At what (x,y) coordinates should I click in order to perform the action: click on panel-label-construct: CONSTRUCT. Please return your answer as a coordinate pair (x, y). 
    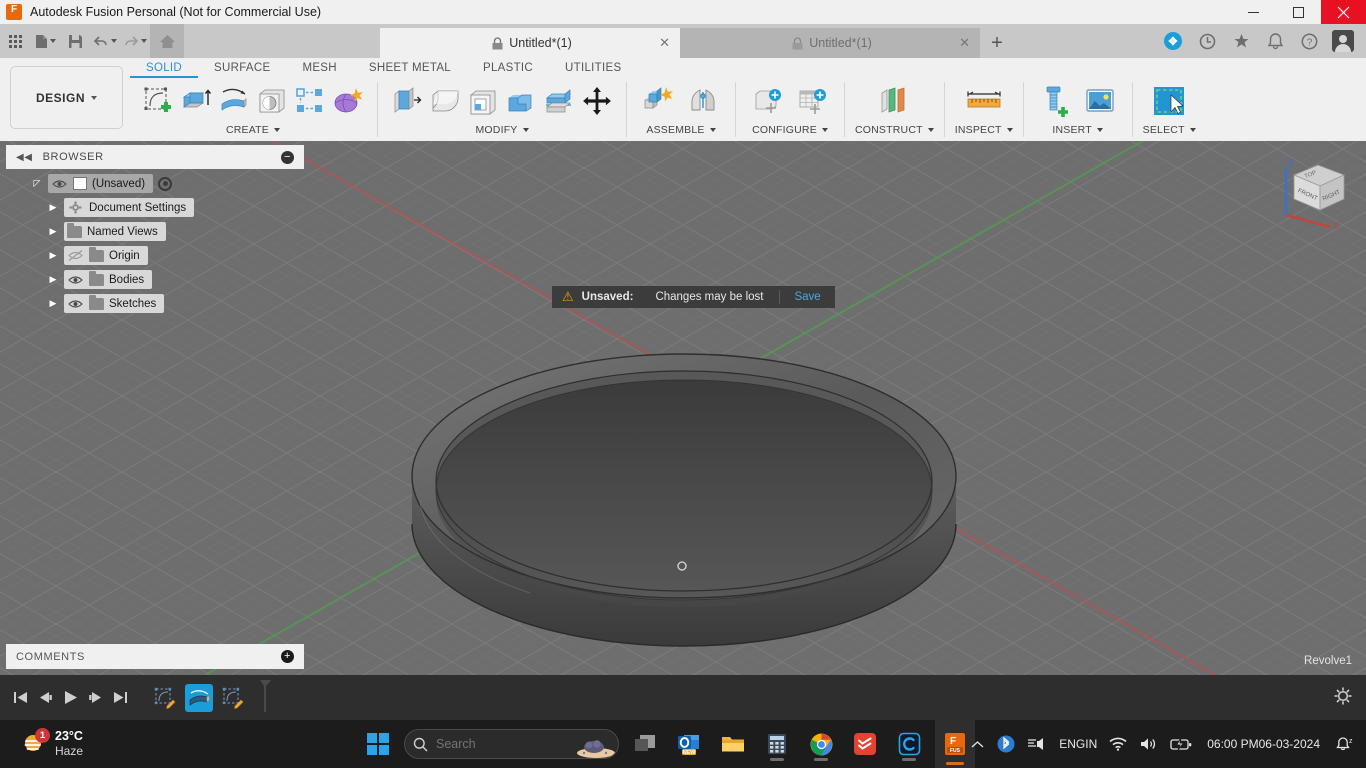
    Looking at the image, I should click on (894, 130).